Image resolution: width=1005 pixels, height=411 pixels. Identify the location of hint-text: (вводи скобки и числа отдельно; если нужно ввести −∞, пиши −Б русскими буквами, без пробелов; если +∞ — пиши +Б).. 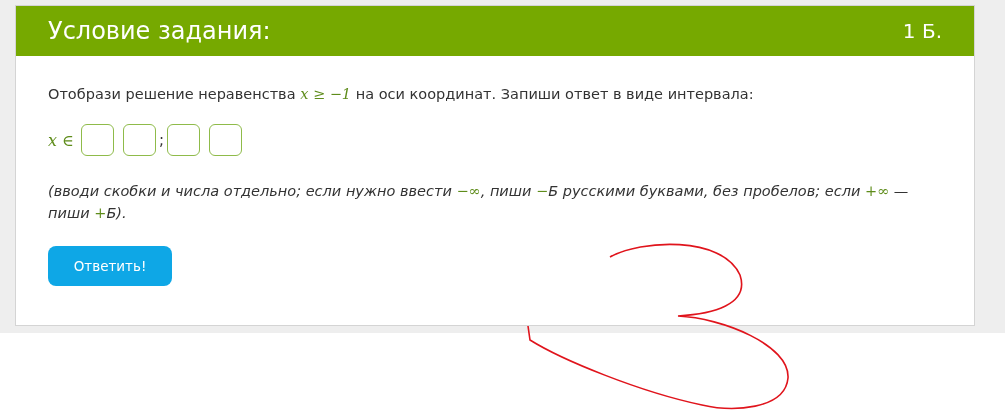
(479, 202).